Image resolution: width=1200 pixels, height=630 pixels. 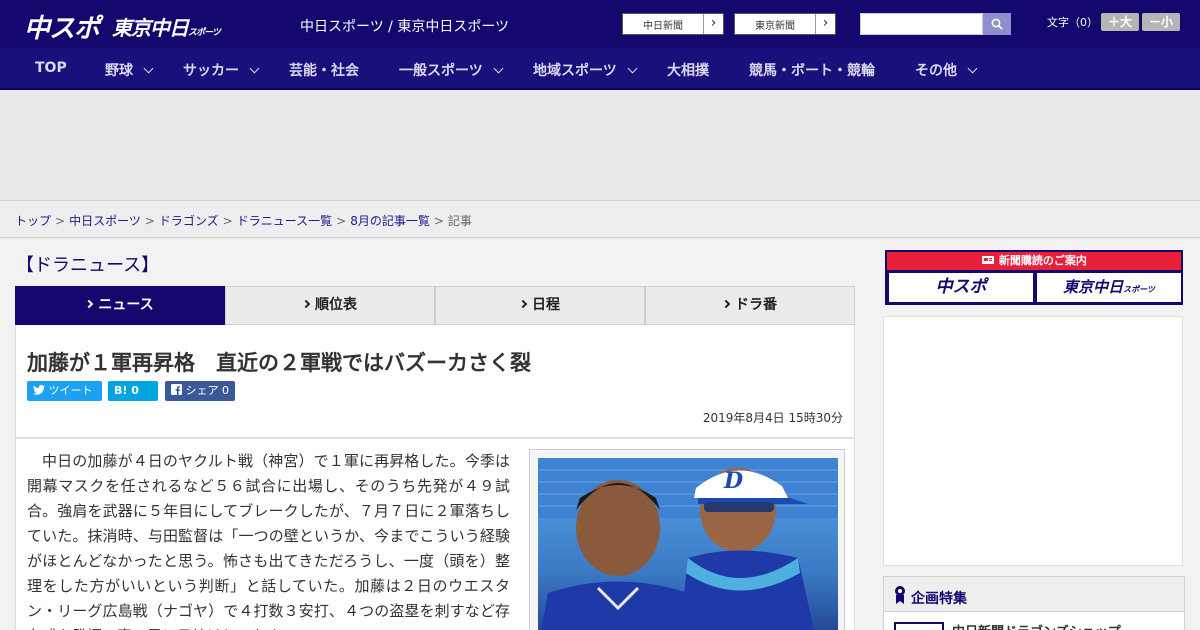 What do you see at coordinates (284, 221) in the screenshot?
I see `breadcrumb-news-list: ドラニュース一覧` at bounding box center [284, 221].